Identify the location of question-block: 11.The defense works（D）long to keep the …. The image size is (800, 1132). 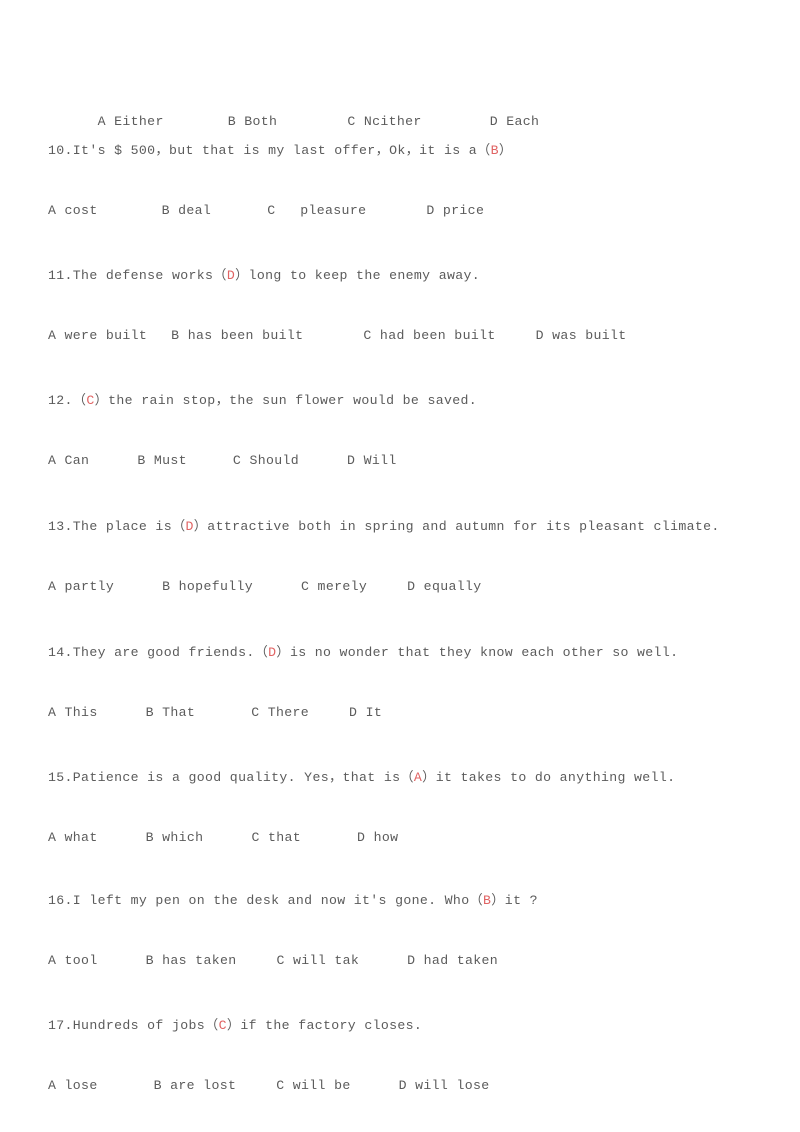
(337, 306).